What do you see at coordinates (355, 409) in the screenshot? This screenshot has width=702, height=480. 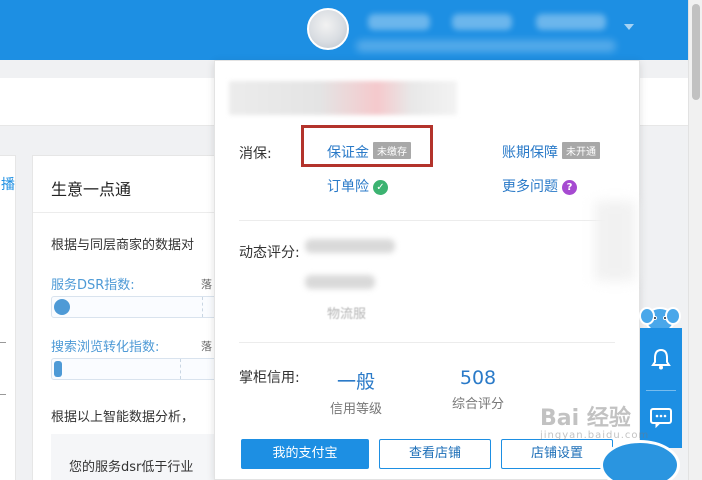 I see `credit-level-caption: 信用等级` at bounding box center [355, 409].